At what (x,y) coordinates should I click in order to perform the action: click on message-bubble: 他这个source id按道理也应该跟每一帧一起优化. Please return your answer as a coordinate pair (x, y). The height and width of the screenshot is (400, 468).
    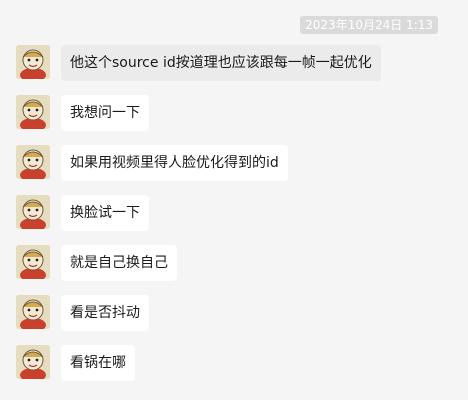
    Looking at the image, I should click on (221, 63).